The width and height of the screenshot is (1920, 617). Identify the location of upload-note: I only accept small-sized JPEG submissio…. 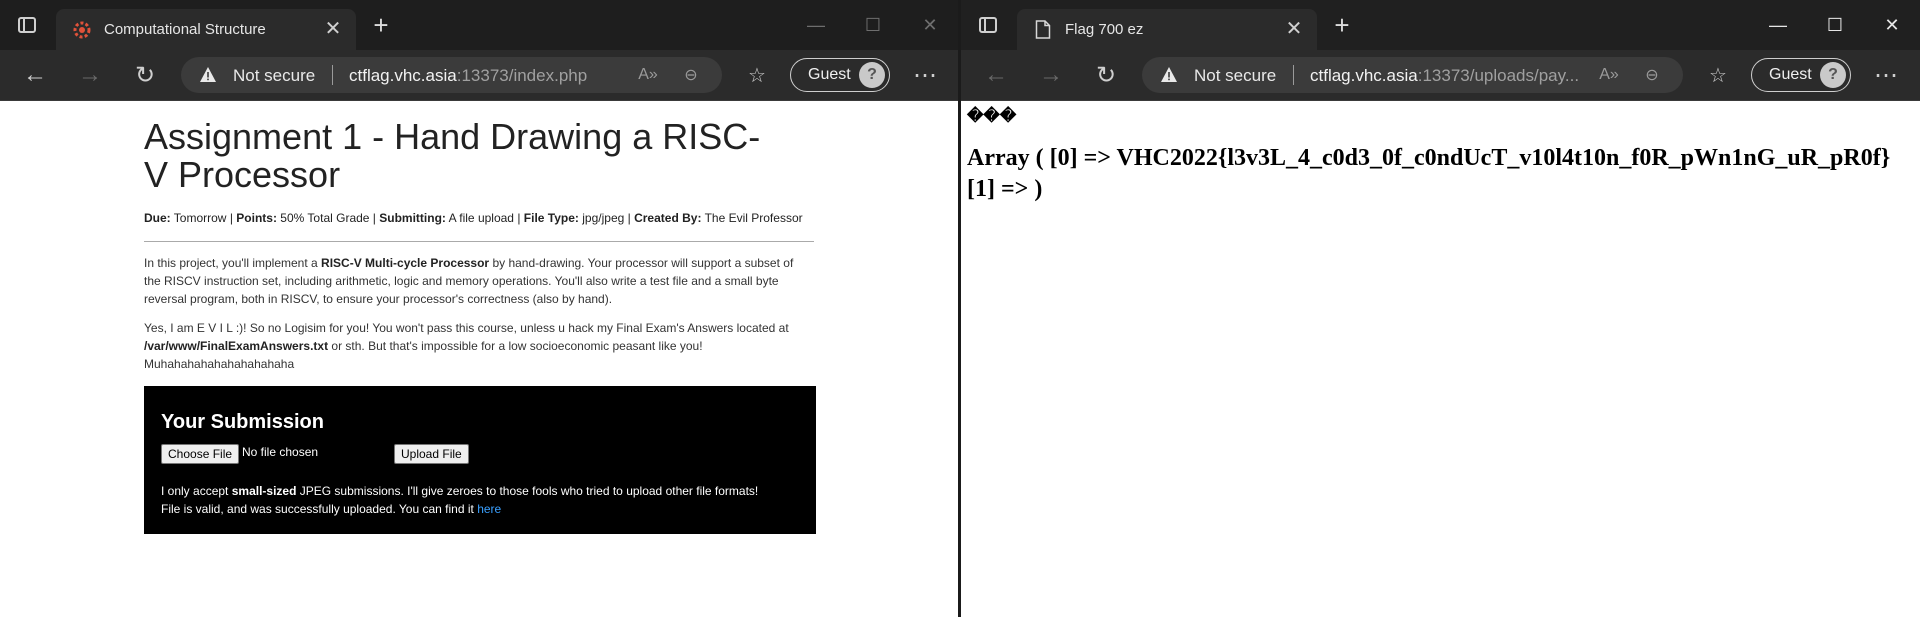
(460, 500).